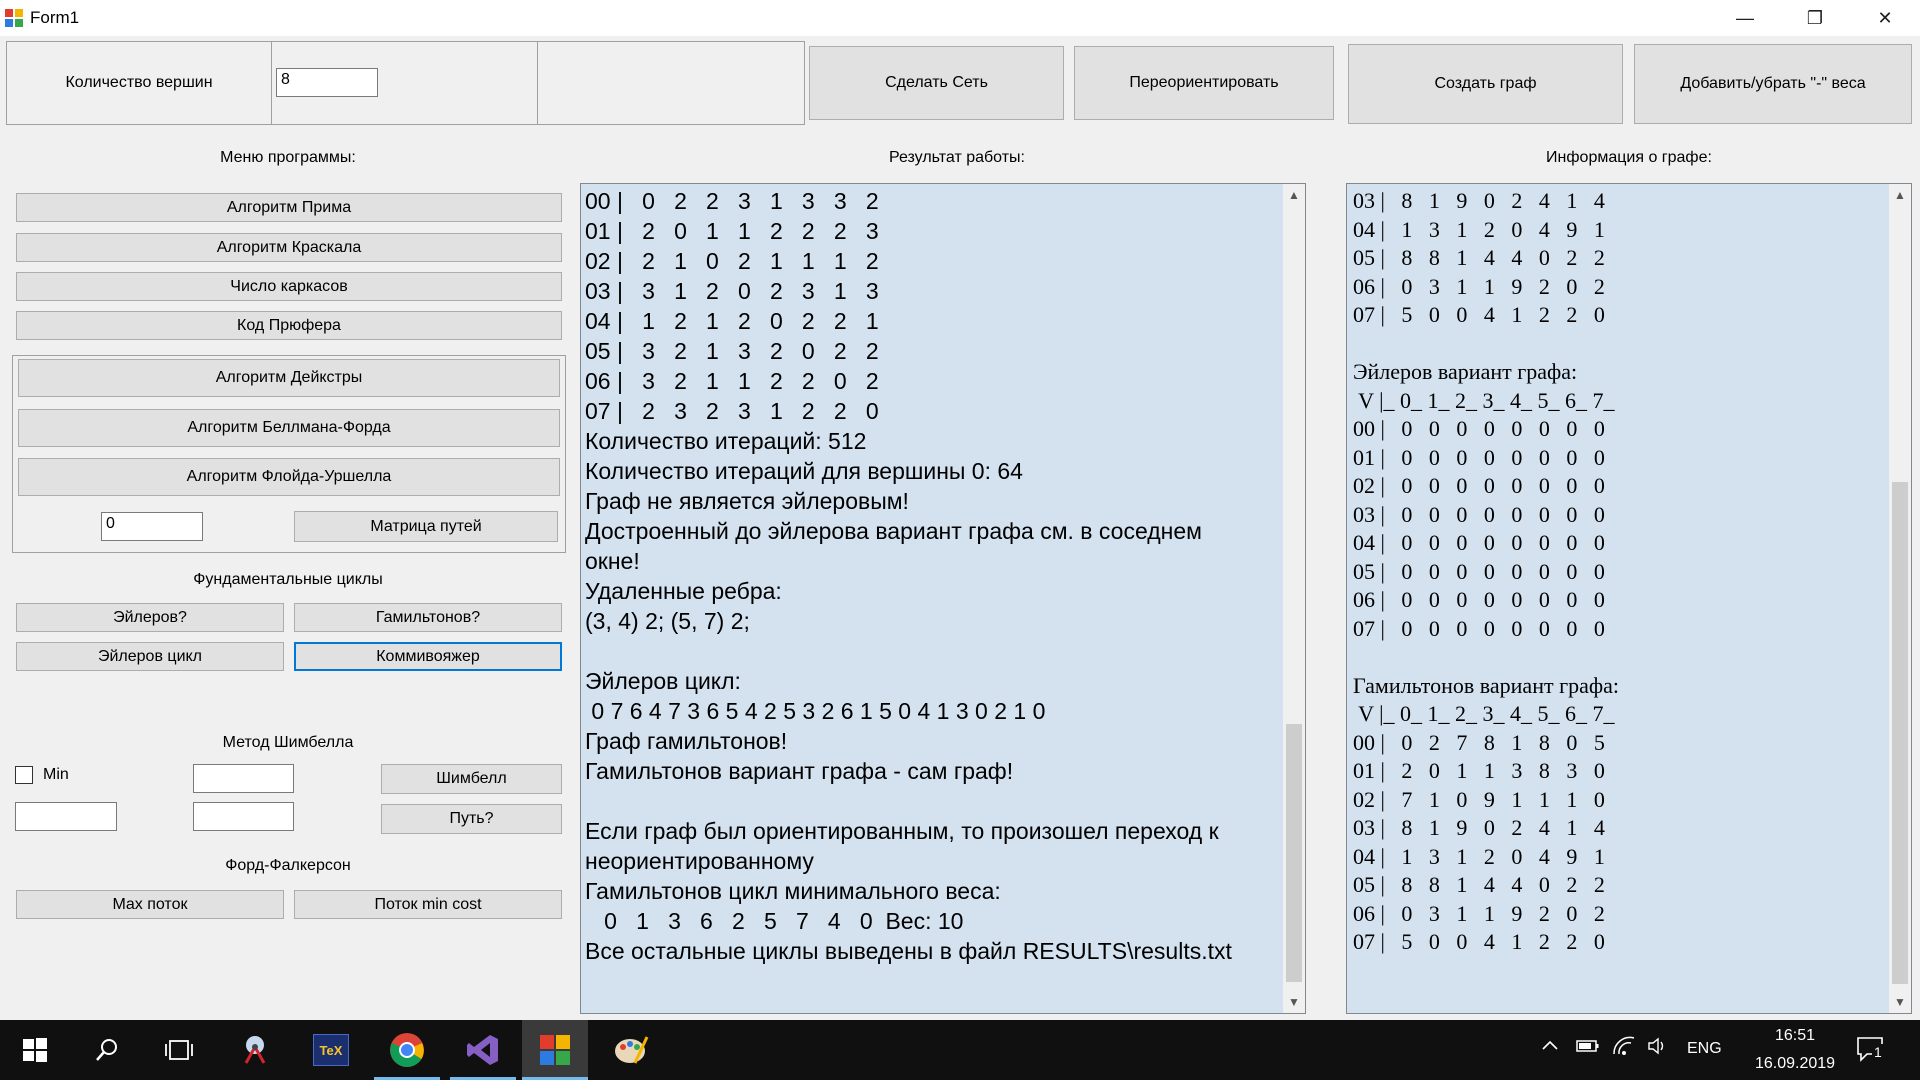  I want to click on info-line: 05 | 8 8 1 4 4 0 2 2, so click(1479, 884).